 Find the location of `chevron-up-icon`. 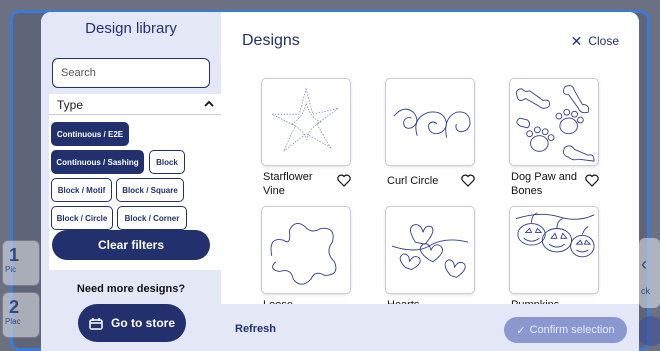

chevron-up-icon is located at coordinates (209, 103).